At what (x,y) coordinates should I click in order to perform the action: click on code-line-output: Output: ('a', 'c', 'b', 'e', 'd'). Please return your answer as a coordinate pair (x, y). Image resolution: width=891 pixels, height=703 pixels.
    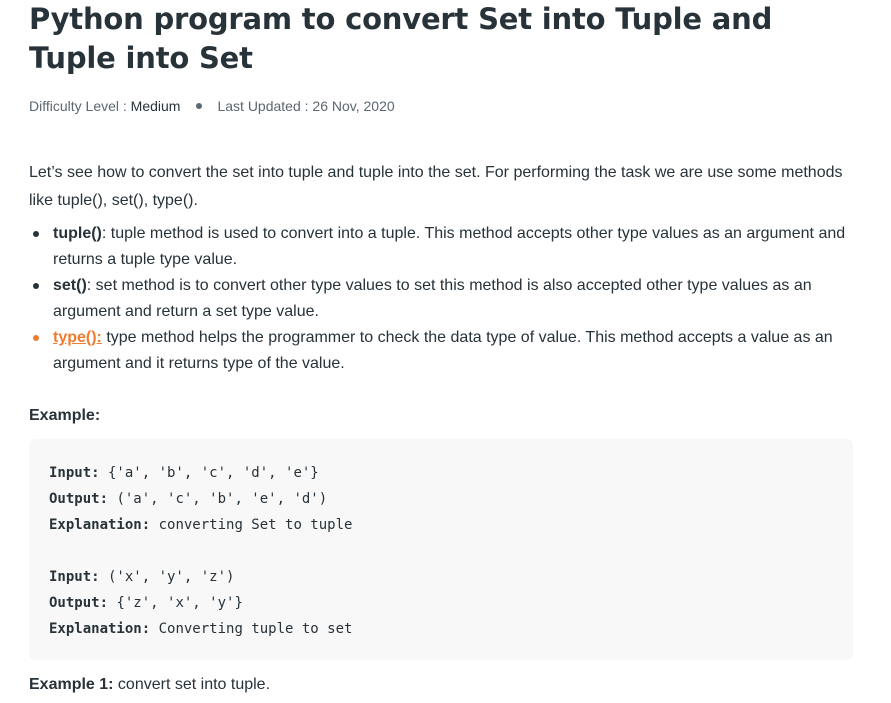
    Looking at the image, I should click on (451, 499).